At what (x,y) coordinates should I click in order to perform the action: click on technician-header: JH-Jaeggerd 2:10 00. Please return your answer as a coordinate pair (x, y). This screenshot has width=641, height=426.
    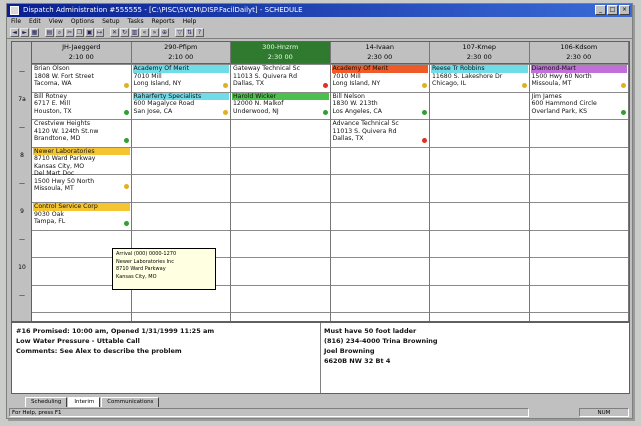
    Looking at the image, I should click on (81, 53).